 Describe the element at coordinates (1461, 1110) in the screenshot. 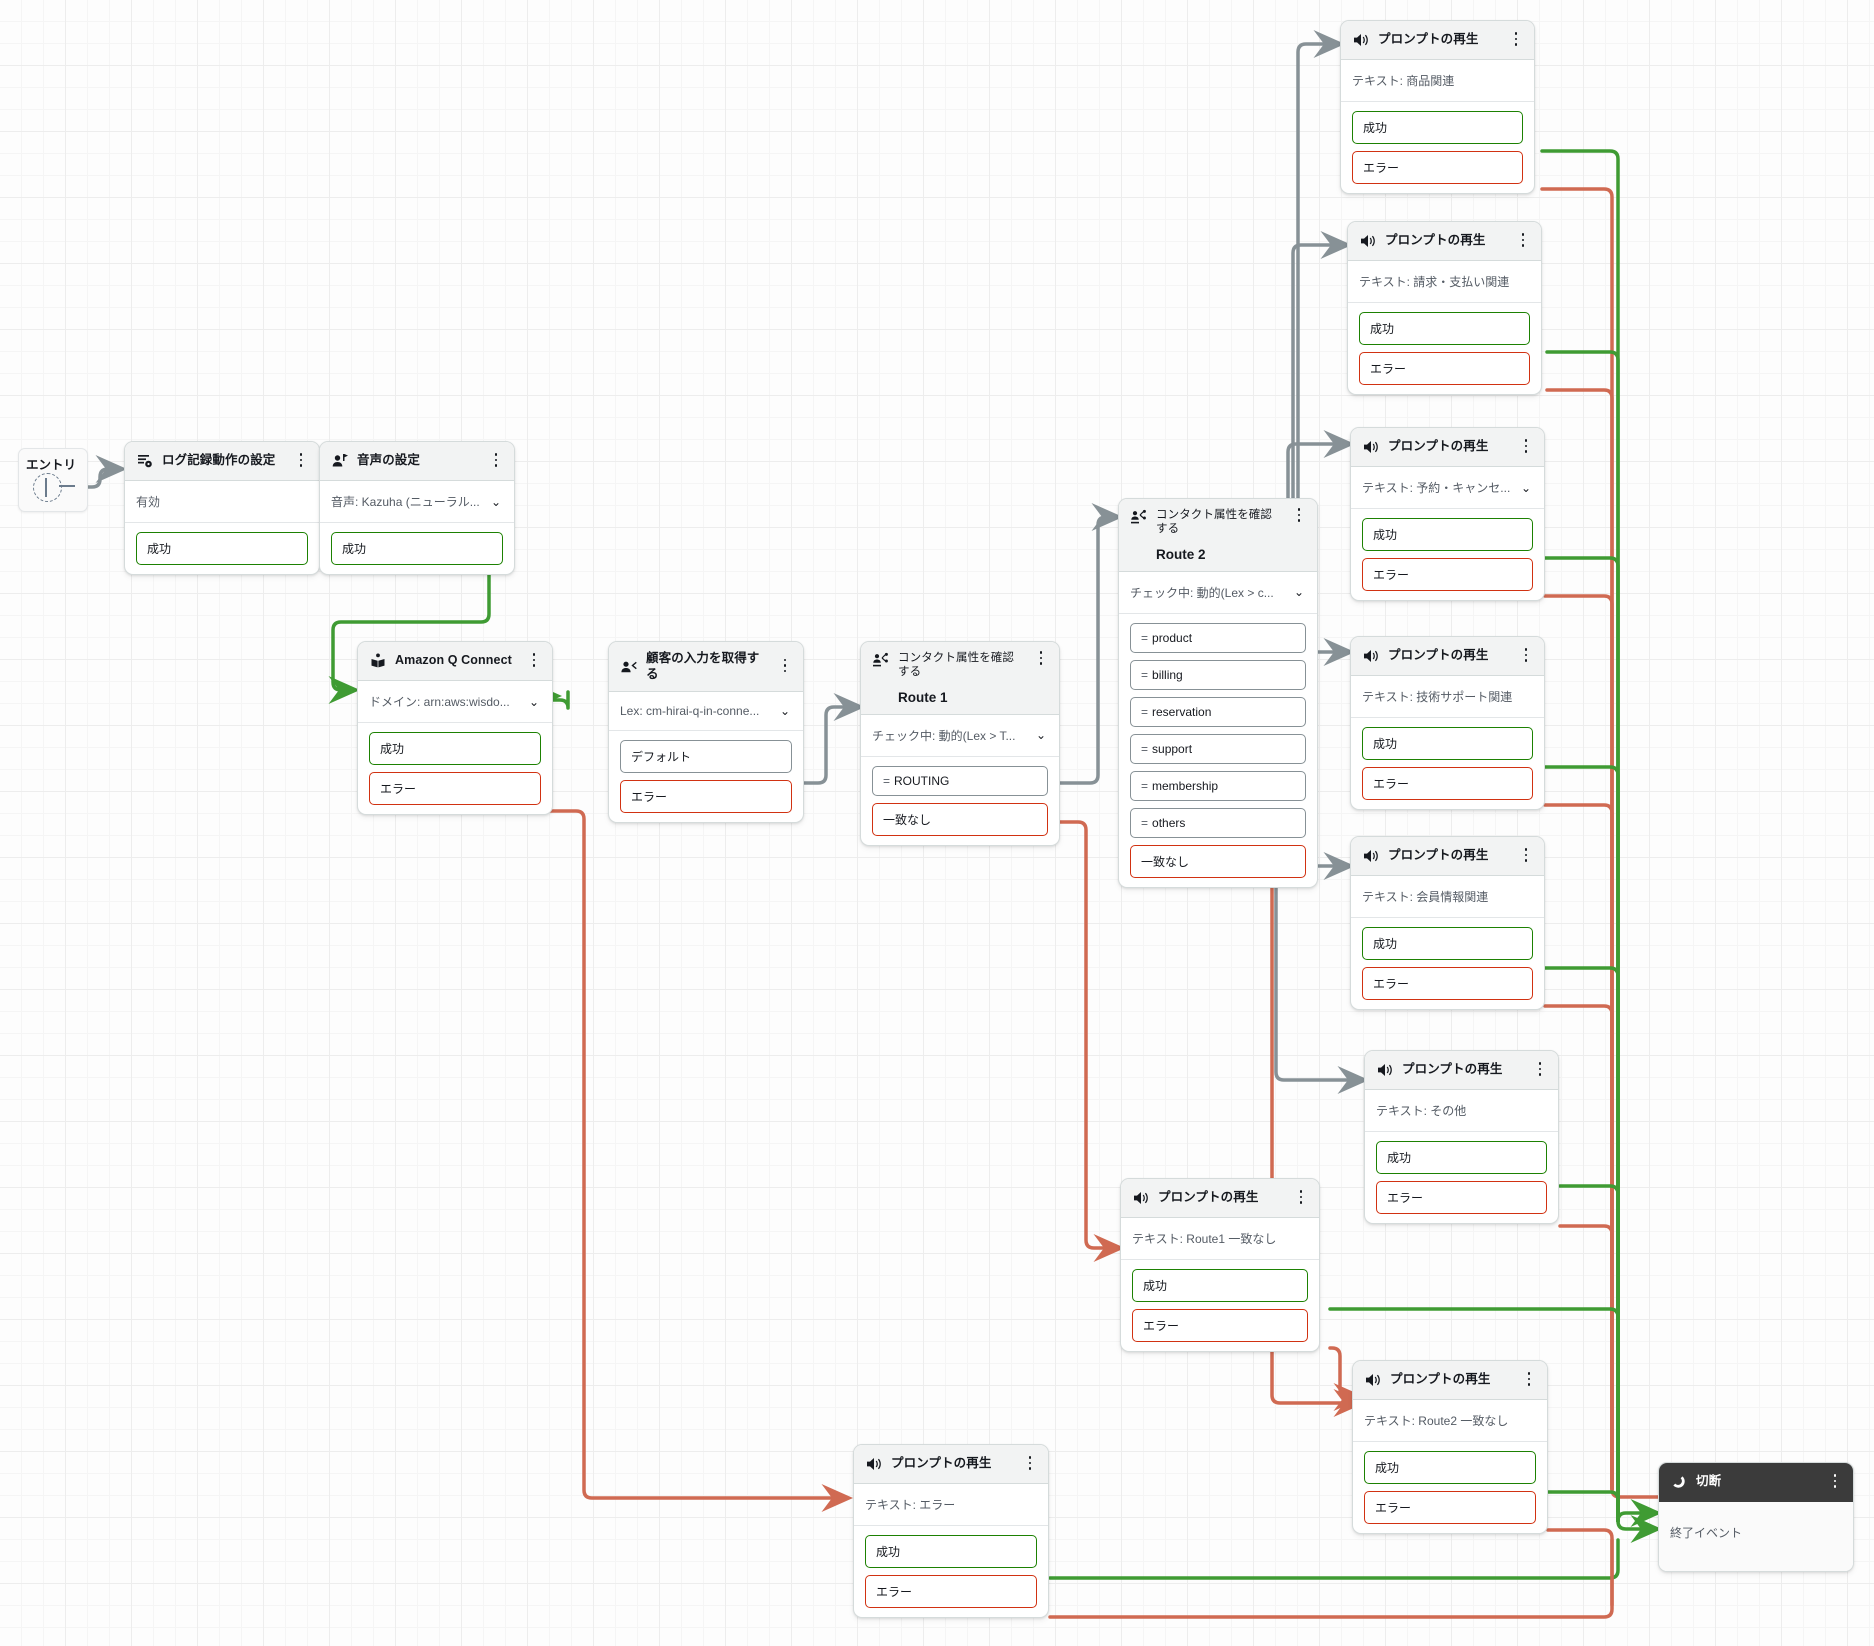

I see `node-body: テキスト: その他` at that location.